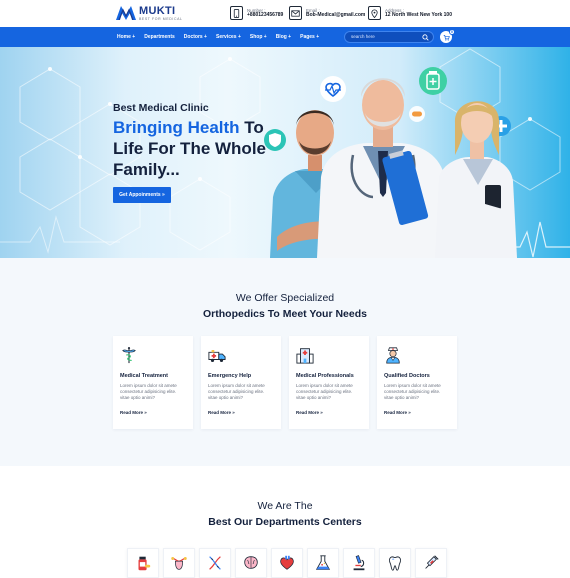 The width and height of the screenshot is (570, 578). I want to click on dna-icon, so click(215, 563).